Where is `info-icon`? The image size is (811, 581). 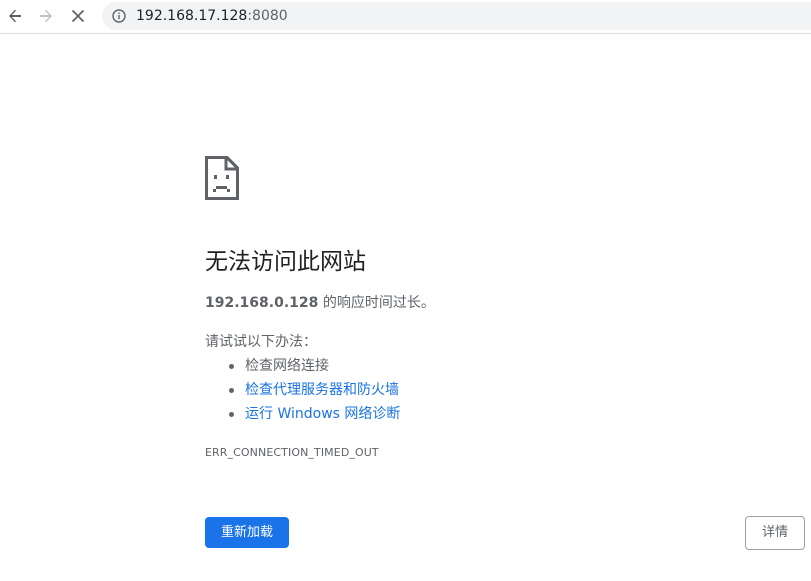 info-icon is located at coordinates (119, 16).